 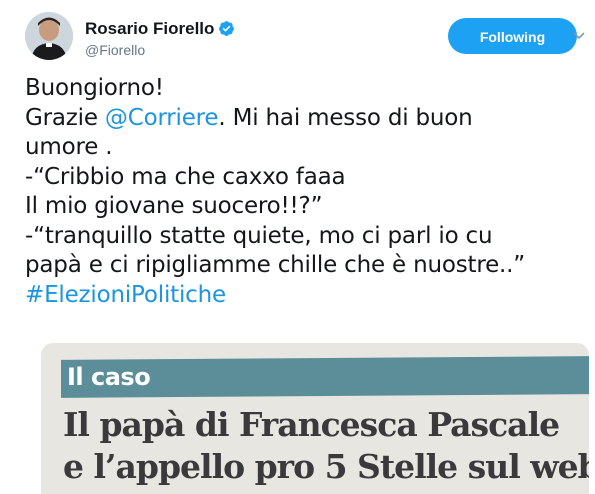 I want to click on user-name: Rosario Fiorello, so click(x=160, y=30).